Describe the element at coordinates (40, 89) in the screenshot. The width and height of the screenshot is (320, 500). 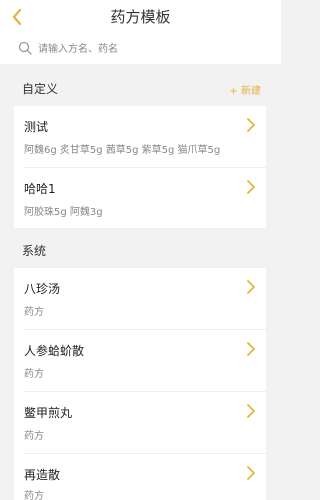
I see `section-title-custom: 自定义` at that location.